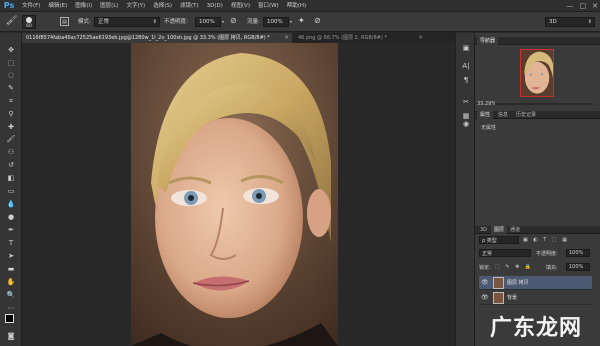 The image size is (600, 346). I want to click on gradient-tool-icon: ▭, so click(11, 191).